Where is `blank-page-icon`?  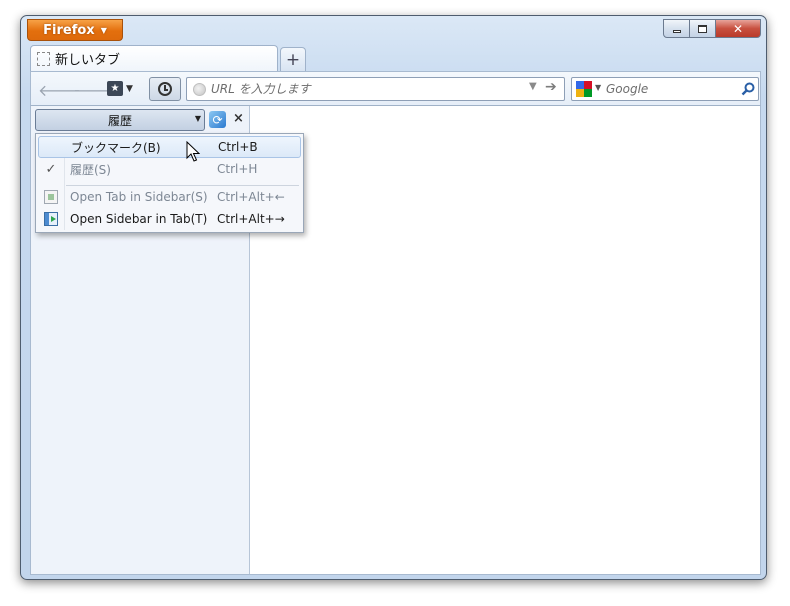 blank-page-icon is located at coordinates (43, 58).